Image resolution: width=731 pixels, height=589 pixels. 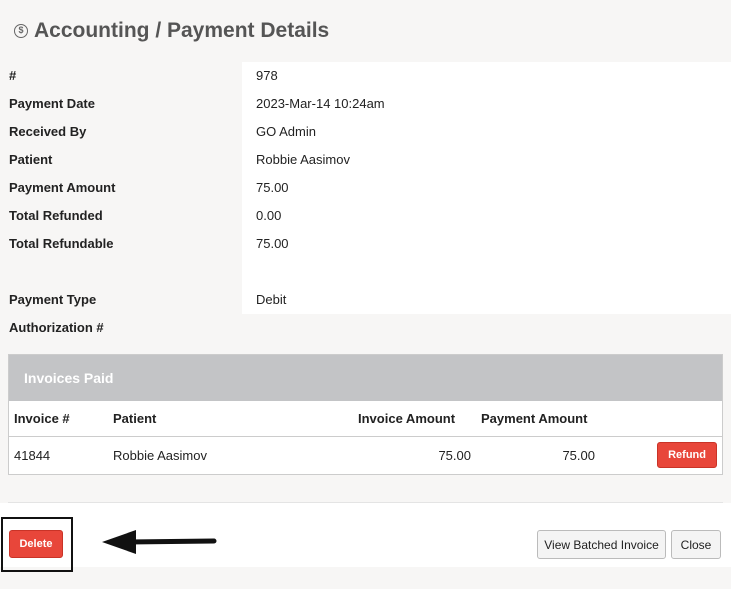 What do you see at coordinates (578, 455) in the screenshot?
I see `payment-amount-cell: 75.00` at bounding box center [578, 455].